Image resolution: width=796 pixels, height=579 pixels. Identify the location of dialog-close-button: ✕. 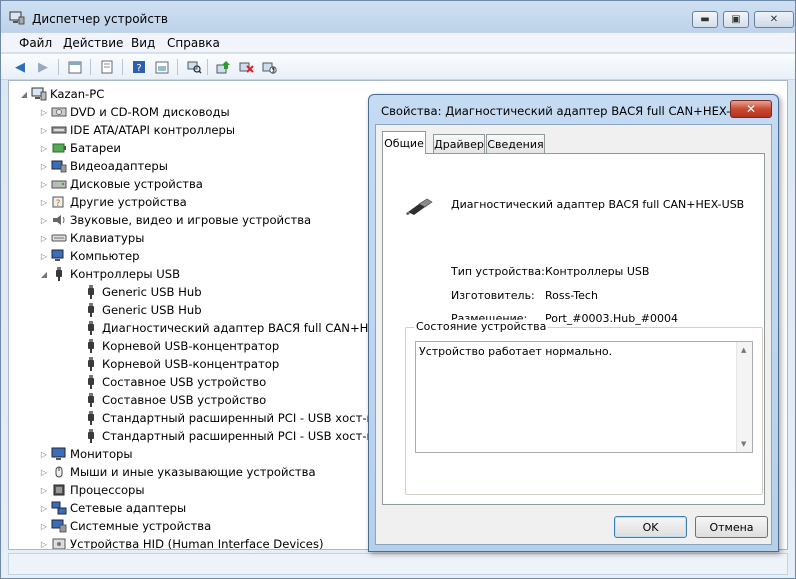
(751, 109).